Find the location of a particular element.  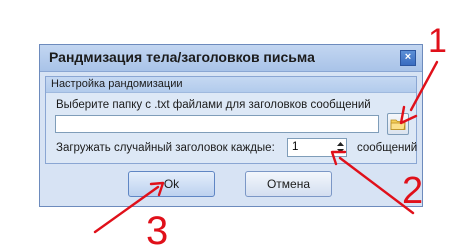

marker-3: 3 is located at coordinates (157, 229).